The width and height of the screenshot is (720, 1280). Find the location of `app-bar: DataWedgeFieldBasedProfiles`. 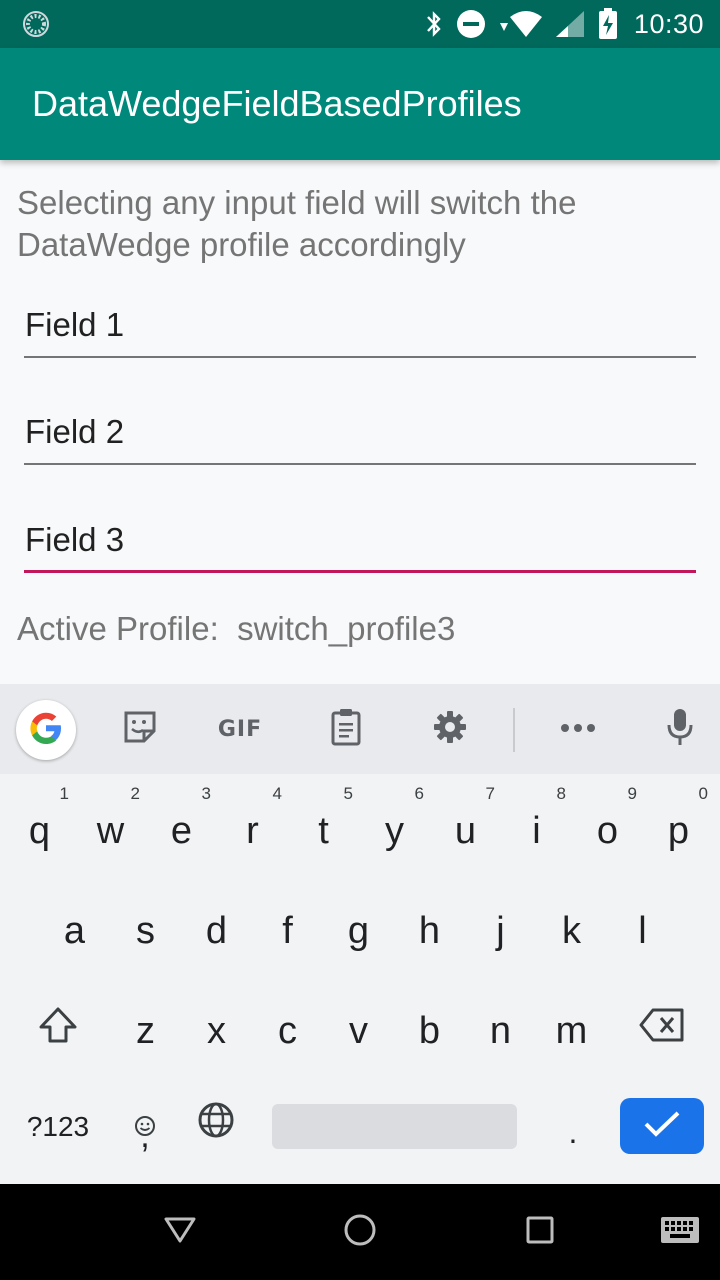

app-bar: DataWedgeFieldBasedProfiles is located at coordinates (360, 104).